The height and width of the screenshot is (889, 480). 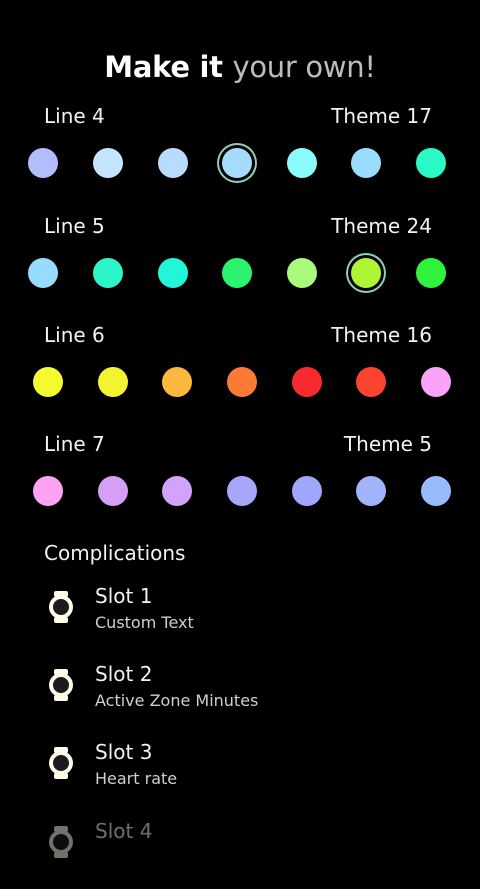 What do you see at coordinates (240, 446) in the screenshot?
I see `line-header: Line 7 Theme 5` at bounding box center [240, 446].